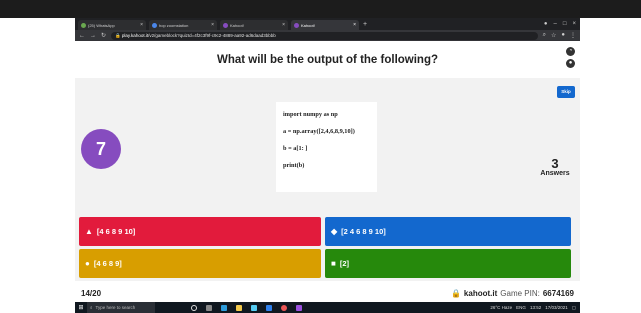 The height and width of the screenshot is (313, 641). What do you see at coordinates (194, 307) in the screenshot?
I see `cortana-icon` at bounding box center [194, 307].